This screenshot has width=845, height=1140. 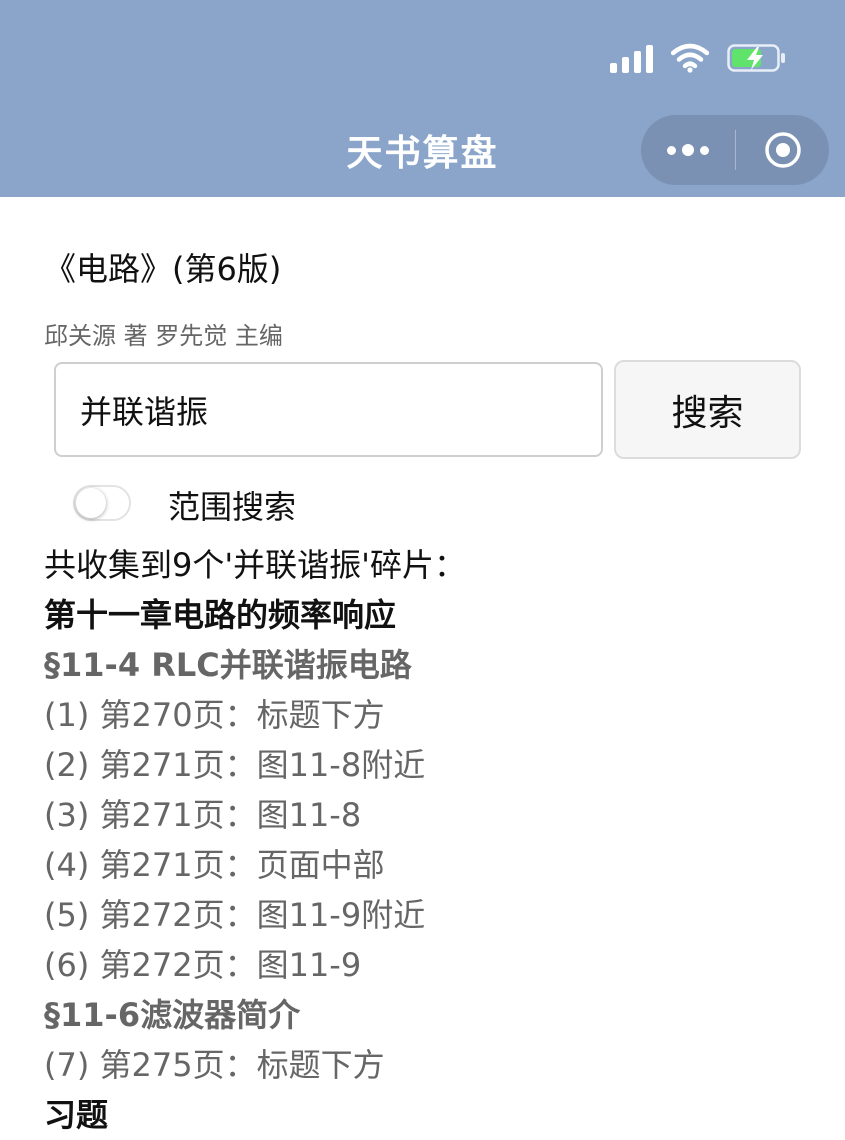 I want to click on range-search-toggle, so click(x=102, y=503).